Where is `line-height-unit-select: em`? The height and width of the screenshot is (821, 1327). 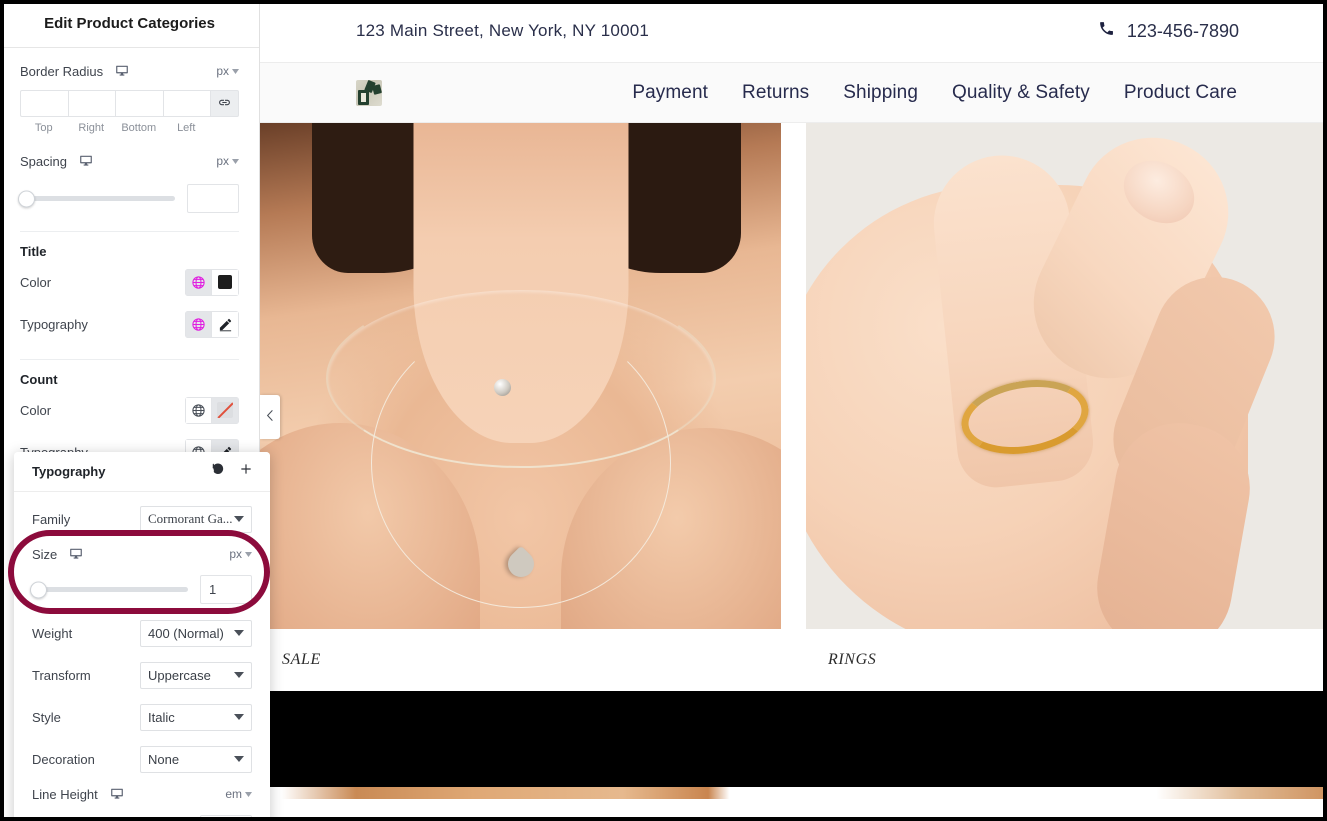 line-height-unit-select: em is located at coordinates (238, 794).